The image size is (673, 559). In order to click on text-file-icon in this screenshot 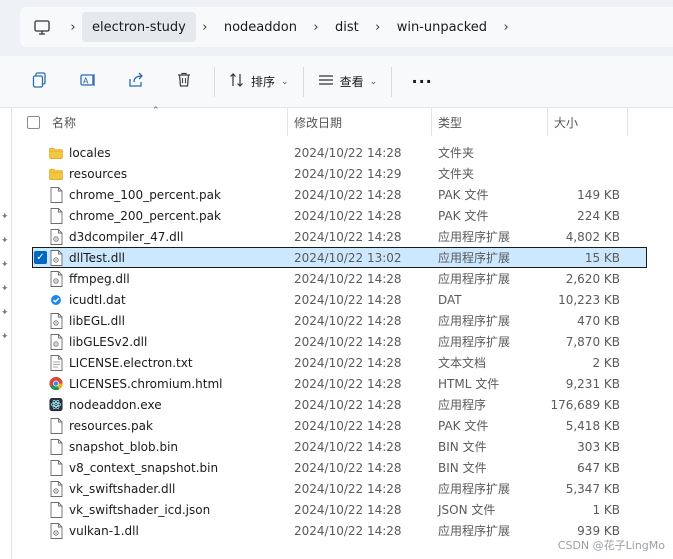, I will do `click(56, 362)`.